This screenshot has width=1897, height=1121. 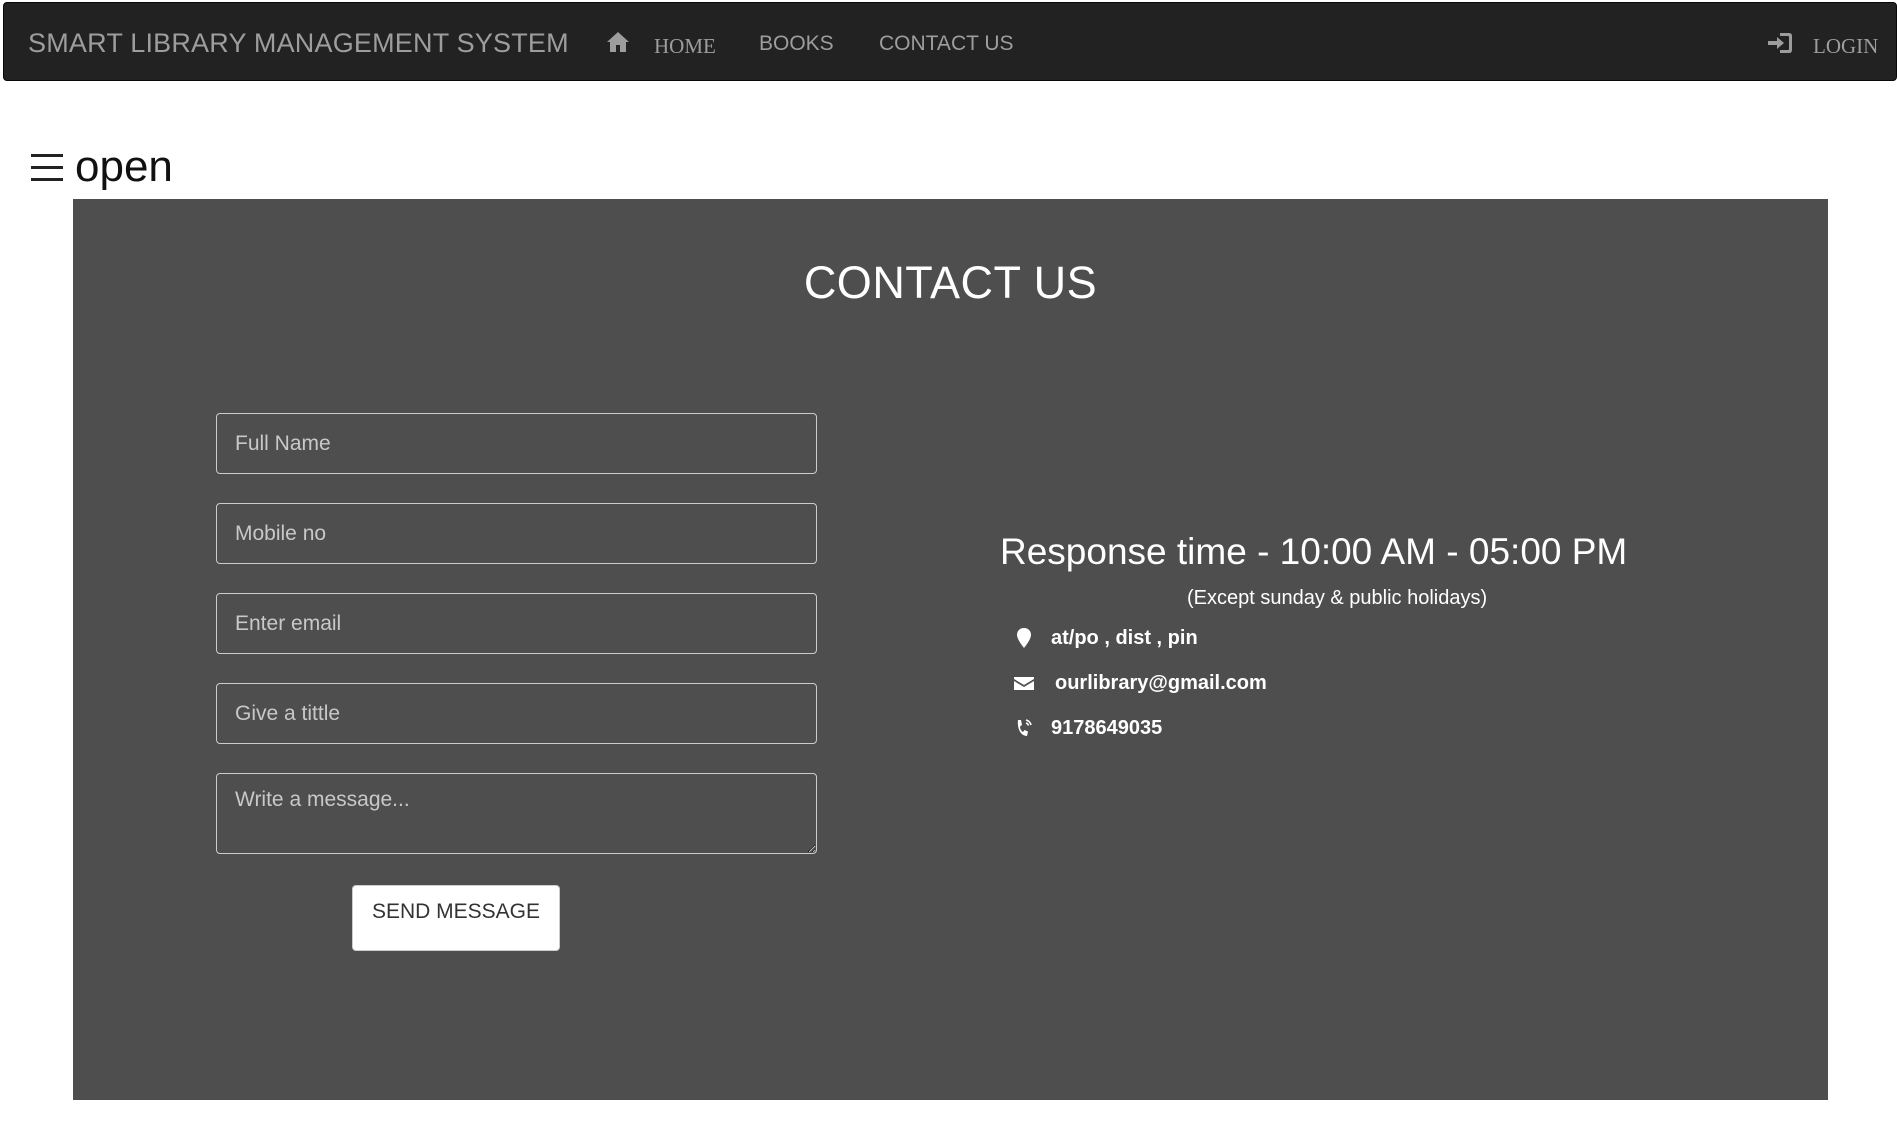 What do you see at coordinates (1337, 598) in the screenshot?
I see `response-time-note: (Except sunday & public holidays)` at bounding box center [1337, 598].